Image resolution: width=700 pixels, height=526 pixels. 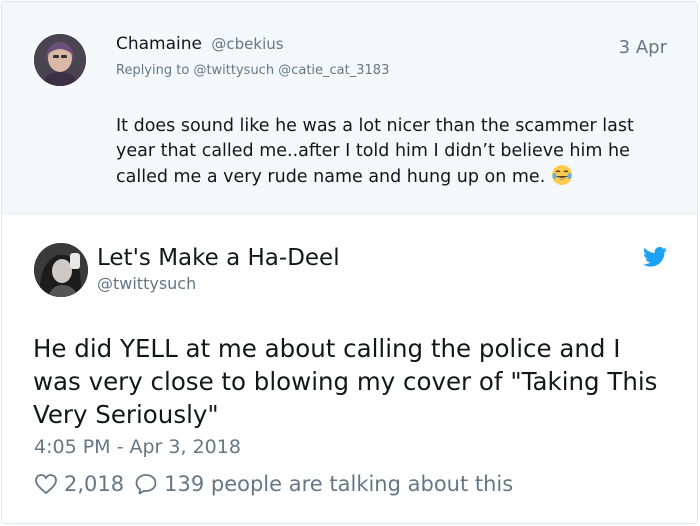 I want to click on reply-author-name: Chamaine, so click(x=159, y=44).